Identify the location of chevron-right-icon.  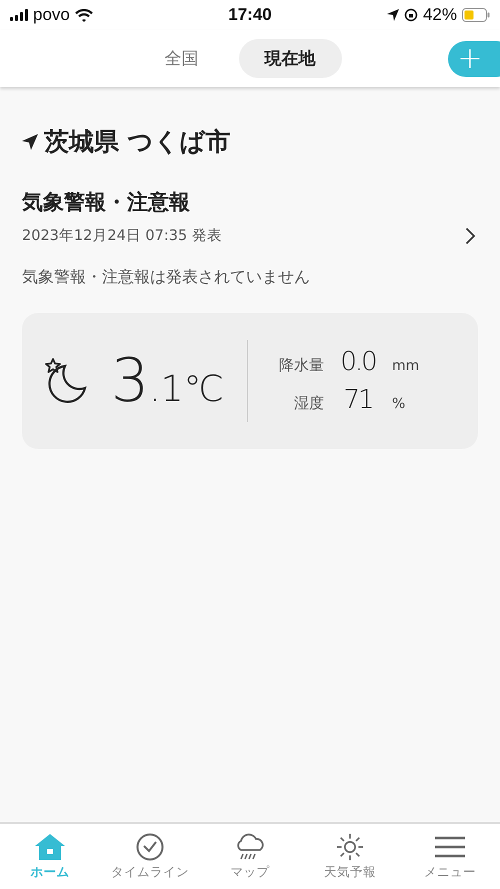
(470, 236).